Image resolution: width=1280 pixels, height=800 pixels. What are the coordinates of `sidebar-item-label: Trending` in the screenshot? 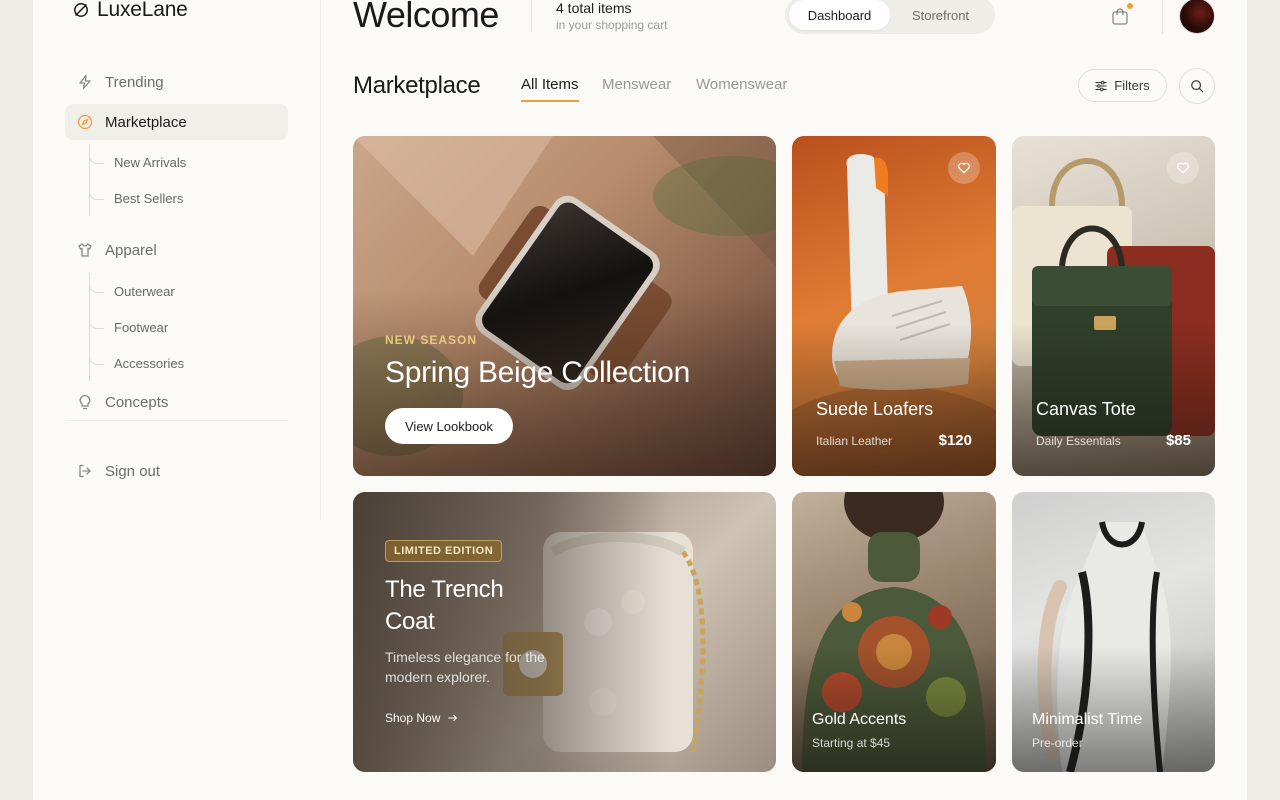 It's located at (134, 82).